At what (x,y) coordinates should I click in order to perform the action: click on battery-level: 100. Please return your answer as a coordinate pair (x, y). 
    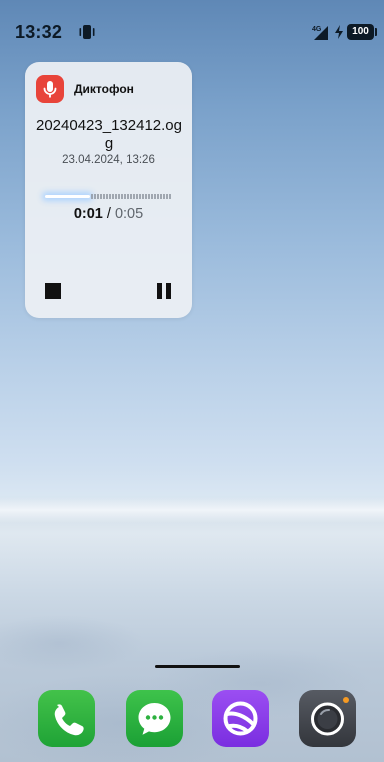
    Looking at the image, I should click on (360, 31).